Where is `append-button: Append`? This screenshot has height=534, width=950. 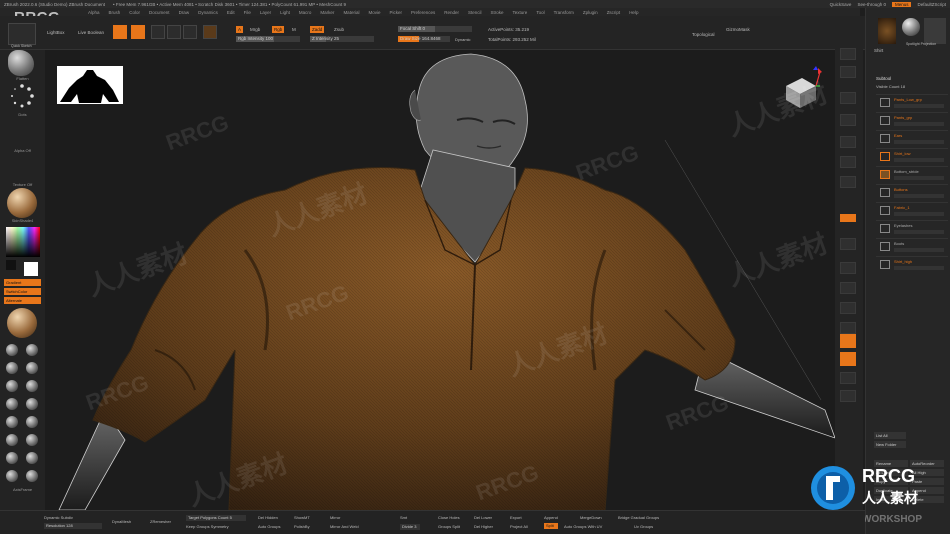
append-button: Append is located at coordinates (551, 517).